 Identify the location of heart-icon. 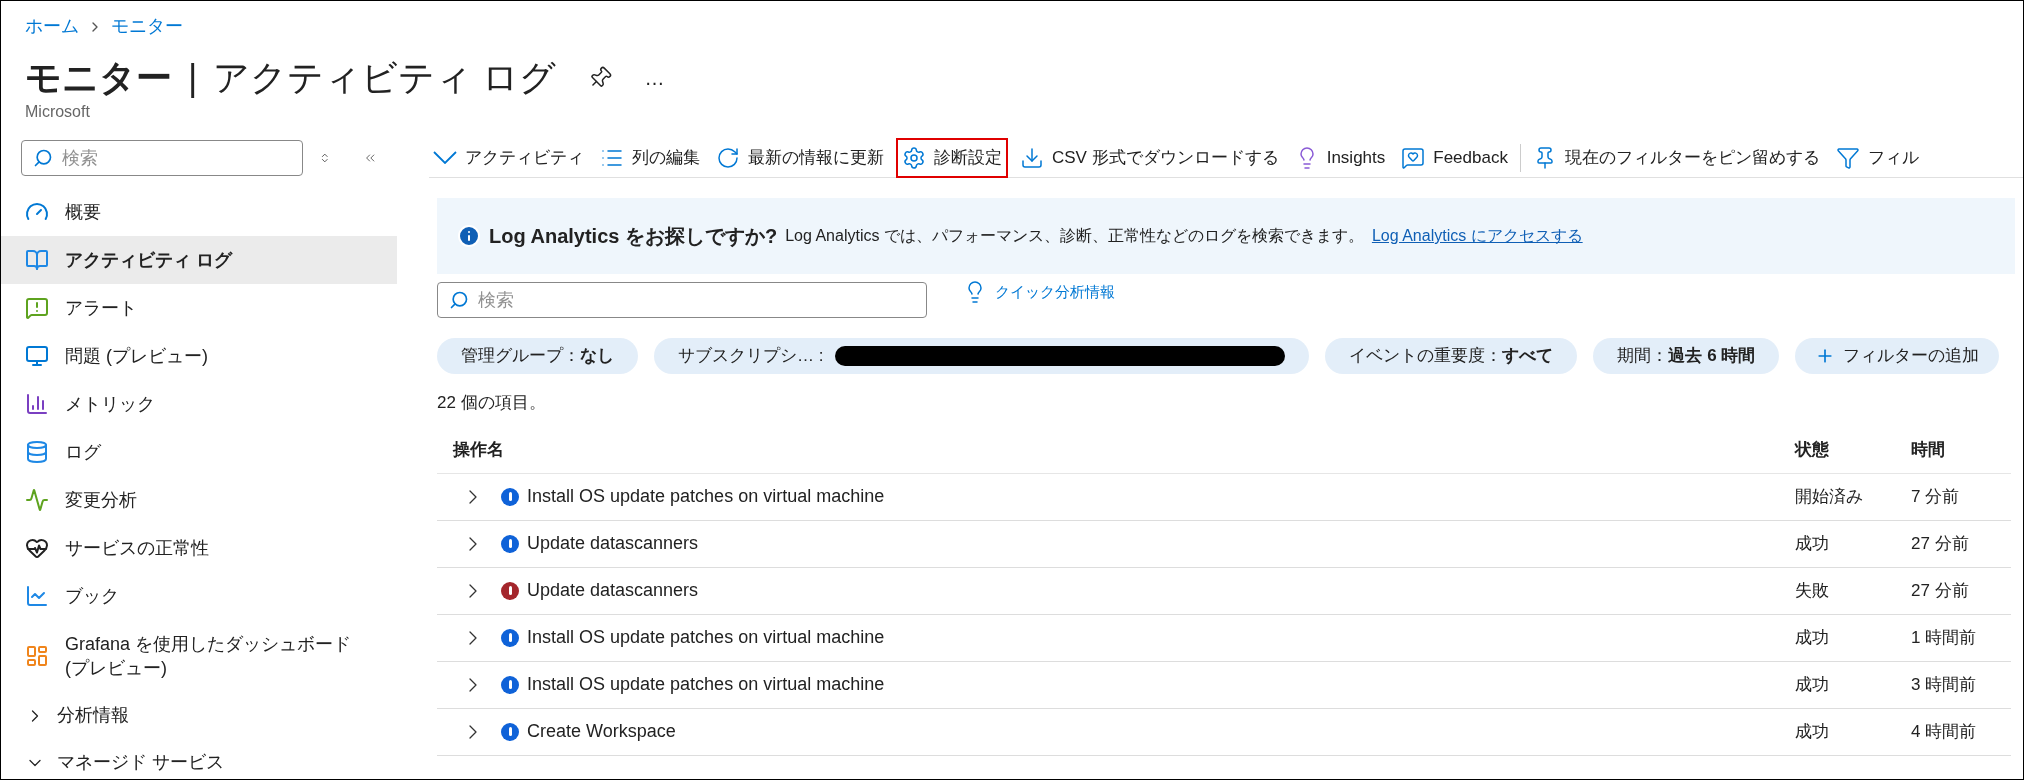
(37, 548).